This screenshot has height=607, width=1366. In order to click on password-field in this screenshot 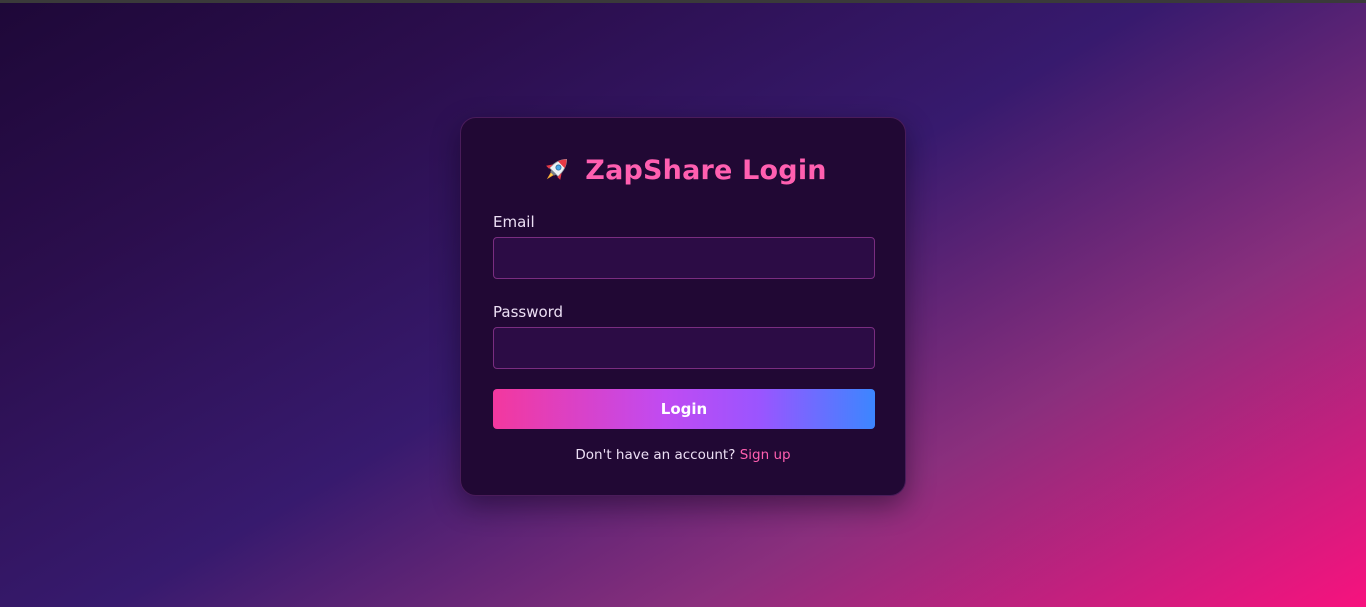, I will do `click(684, 348)`.